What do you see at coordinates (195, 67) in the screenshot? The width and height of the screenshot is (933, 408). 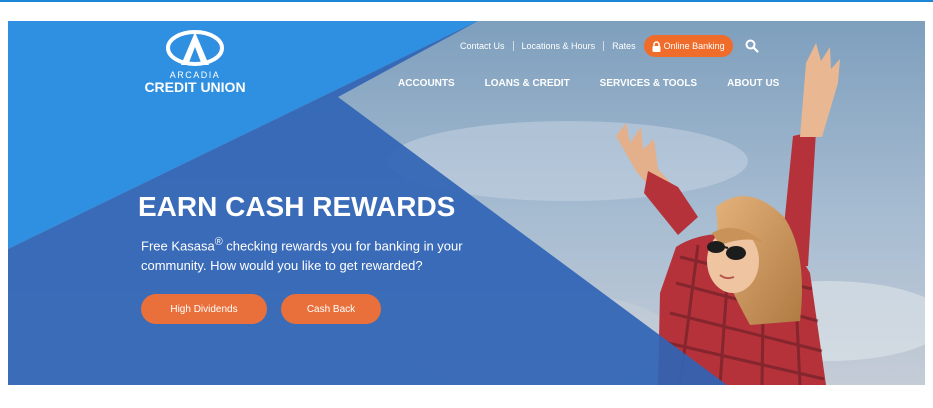 I see `arcadia-logo: ARCADIA CREDIT UNION` at bounding box center [195, 67].